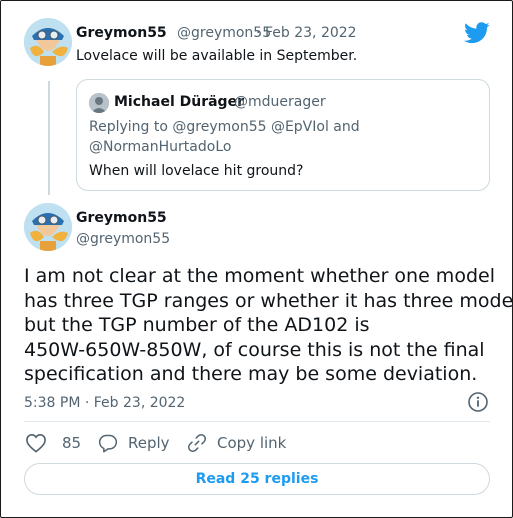  What do you see at coordinates (121, 218) in the screenshot?
I see `main-author-name: Greymon55` at bounding box center [121, 218].